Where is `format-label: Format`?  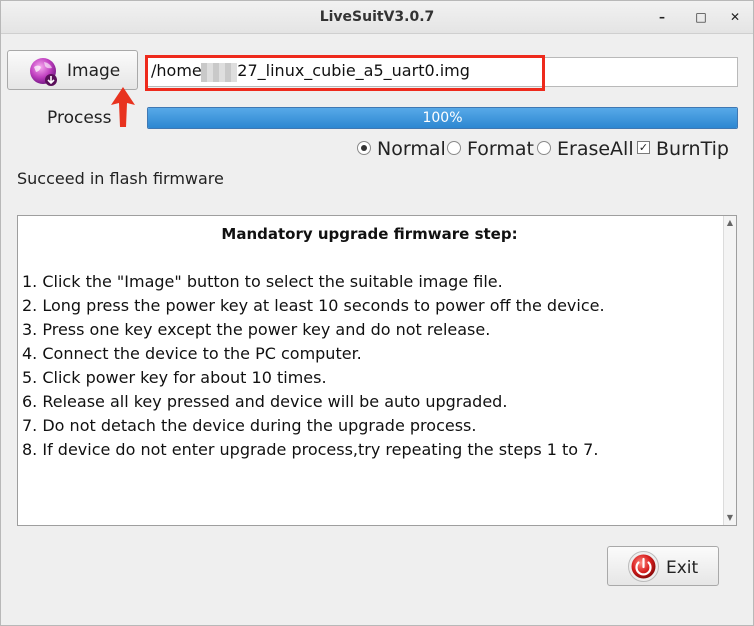 format-label: Format is located at coordinates (500, 149).